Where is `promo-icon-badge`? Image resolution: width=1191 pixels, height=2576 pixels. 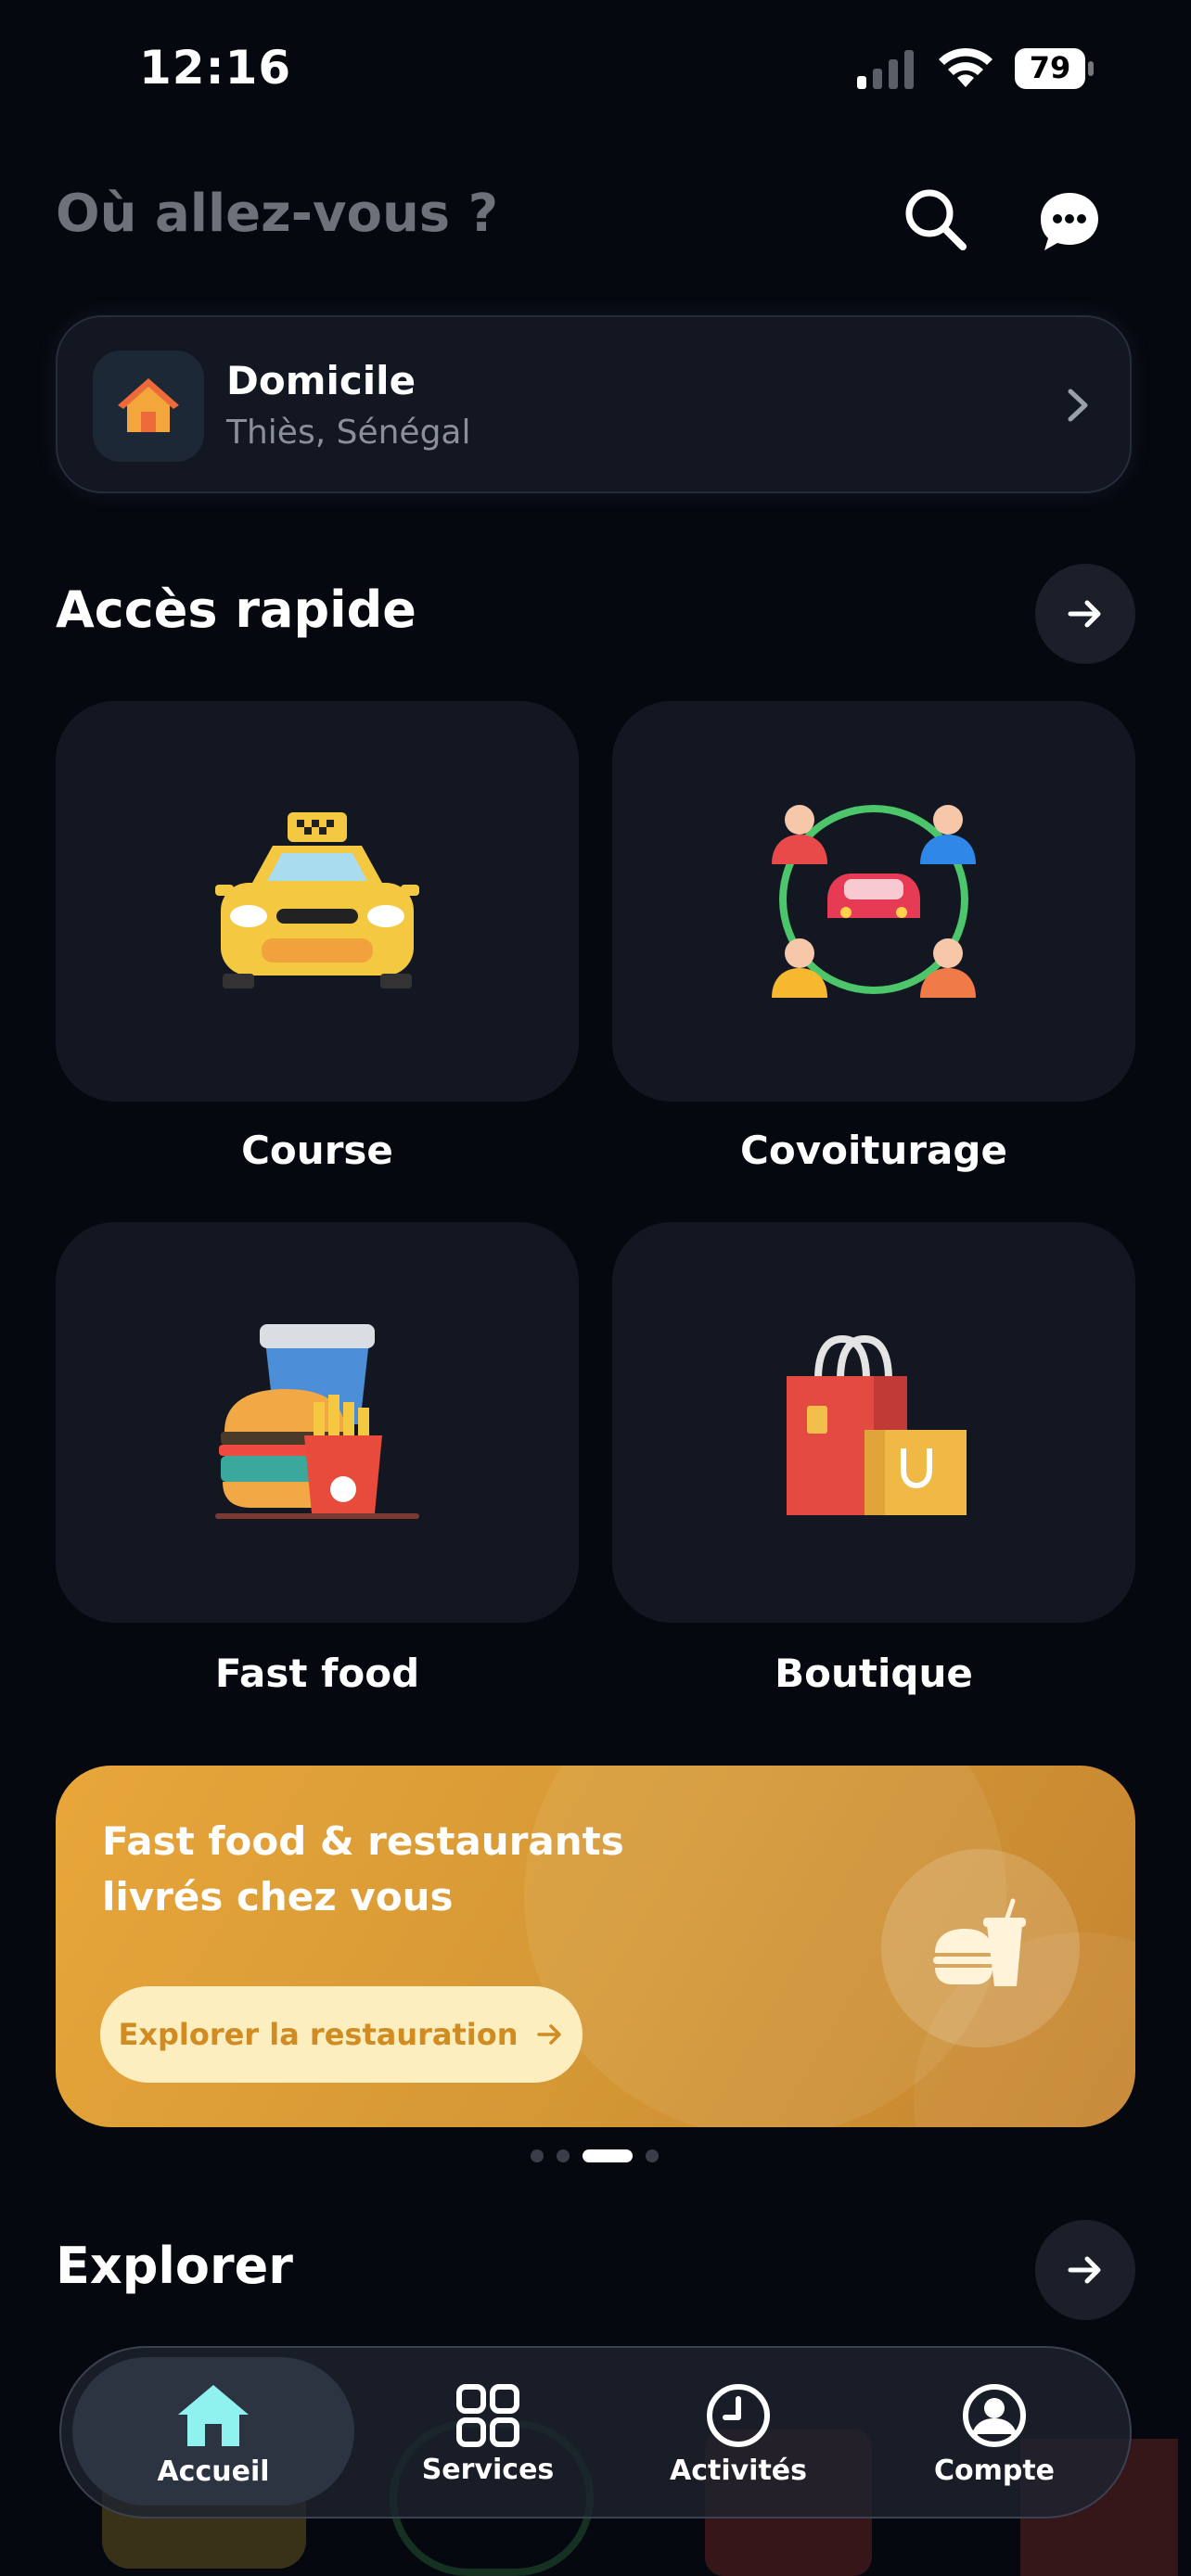
promo-icon-badge is located at coordinates (981, 1948).